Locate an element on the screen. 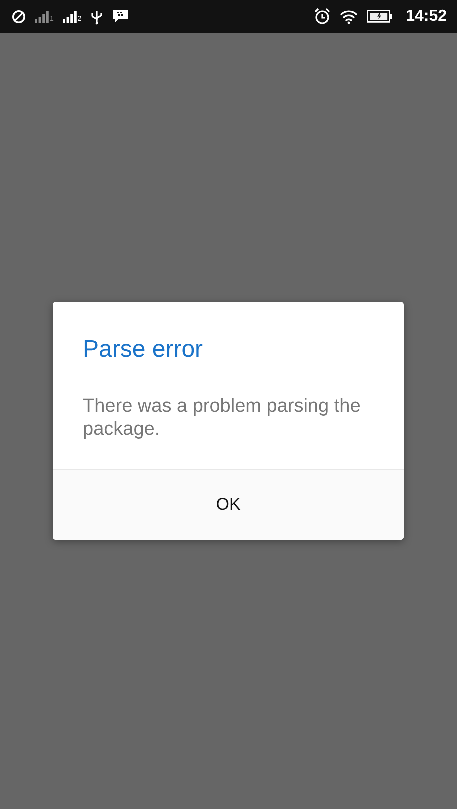 The width and height of the screenshot is (457, 809). usb-icon is located at coordinates (96, 16).